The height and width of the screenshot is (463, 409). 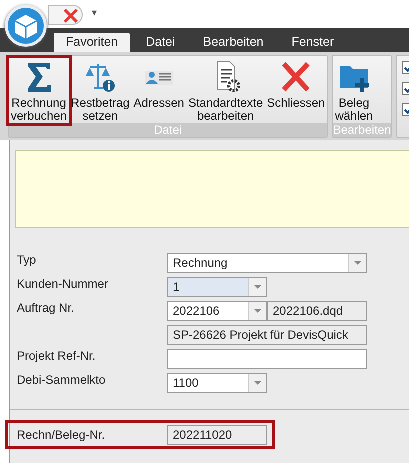 What do you see at coordinates (100, 90) in the screenshot?
I see `ribbon-button: Restbetrag setzen` at bounding box center [100, 90].